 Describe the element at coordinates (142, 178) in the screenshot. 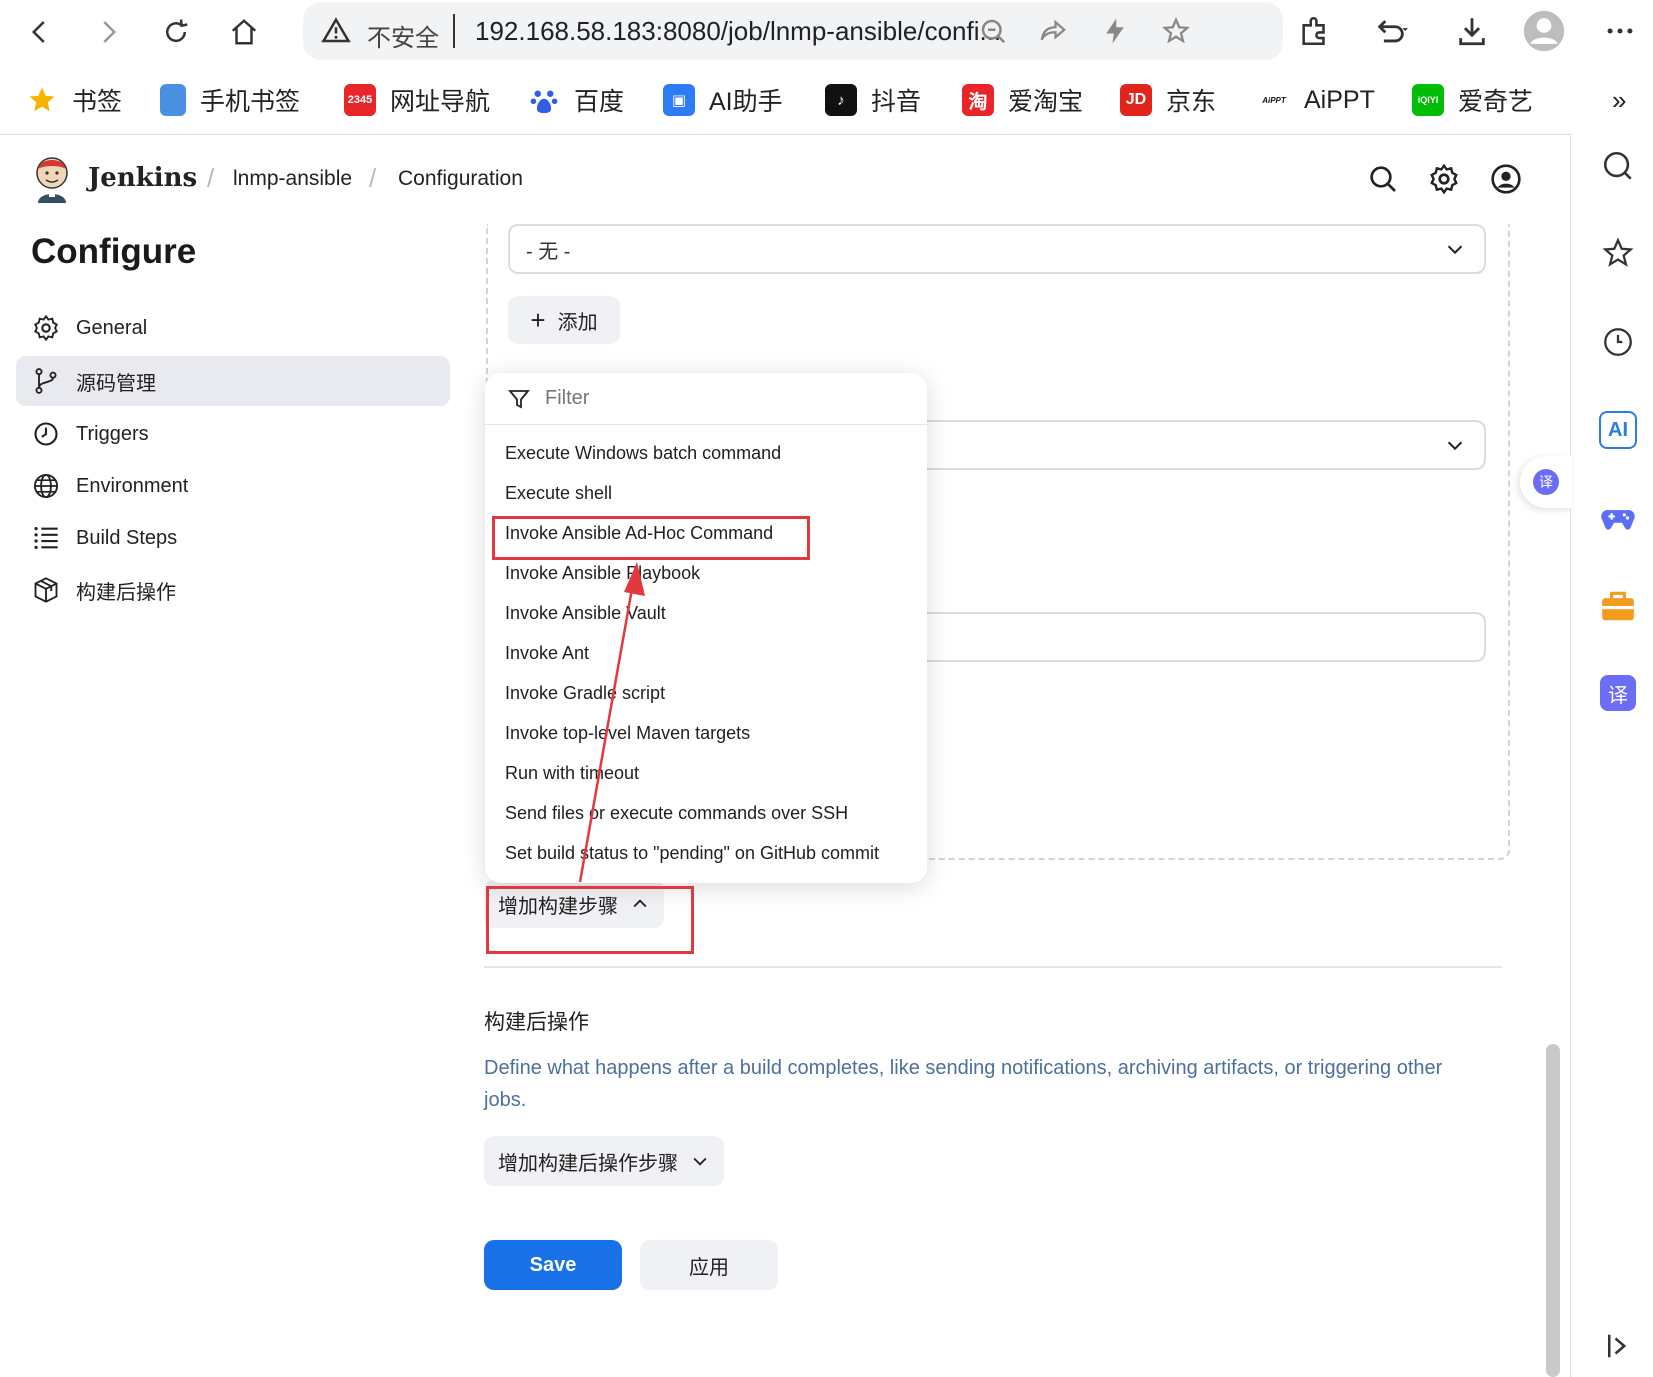

I see `jenkins-title: Jenkins` at that location.